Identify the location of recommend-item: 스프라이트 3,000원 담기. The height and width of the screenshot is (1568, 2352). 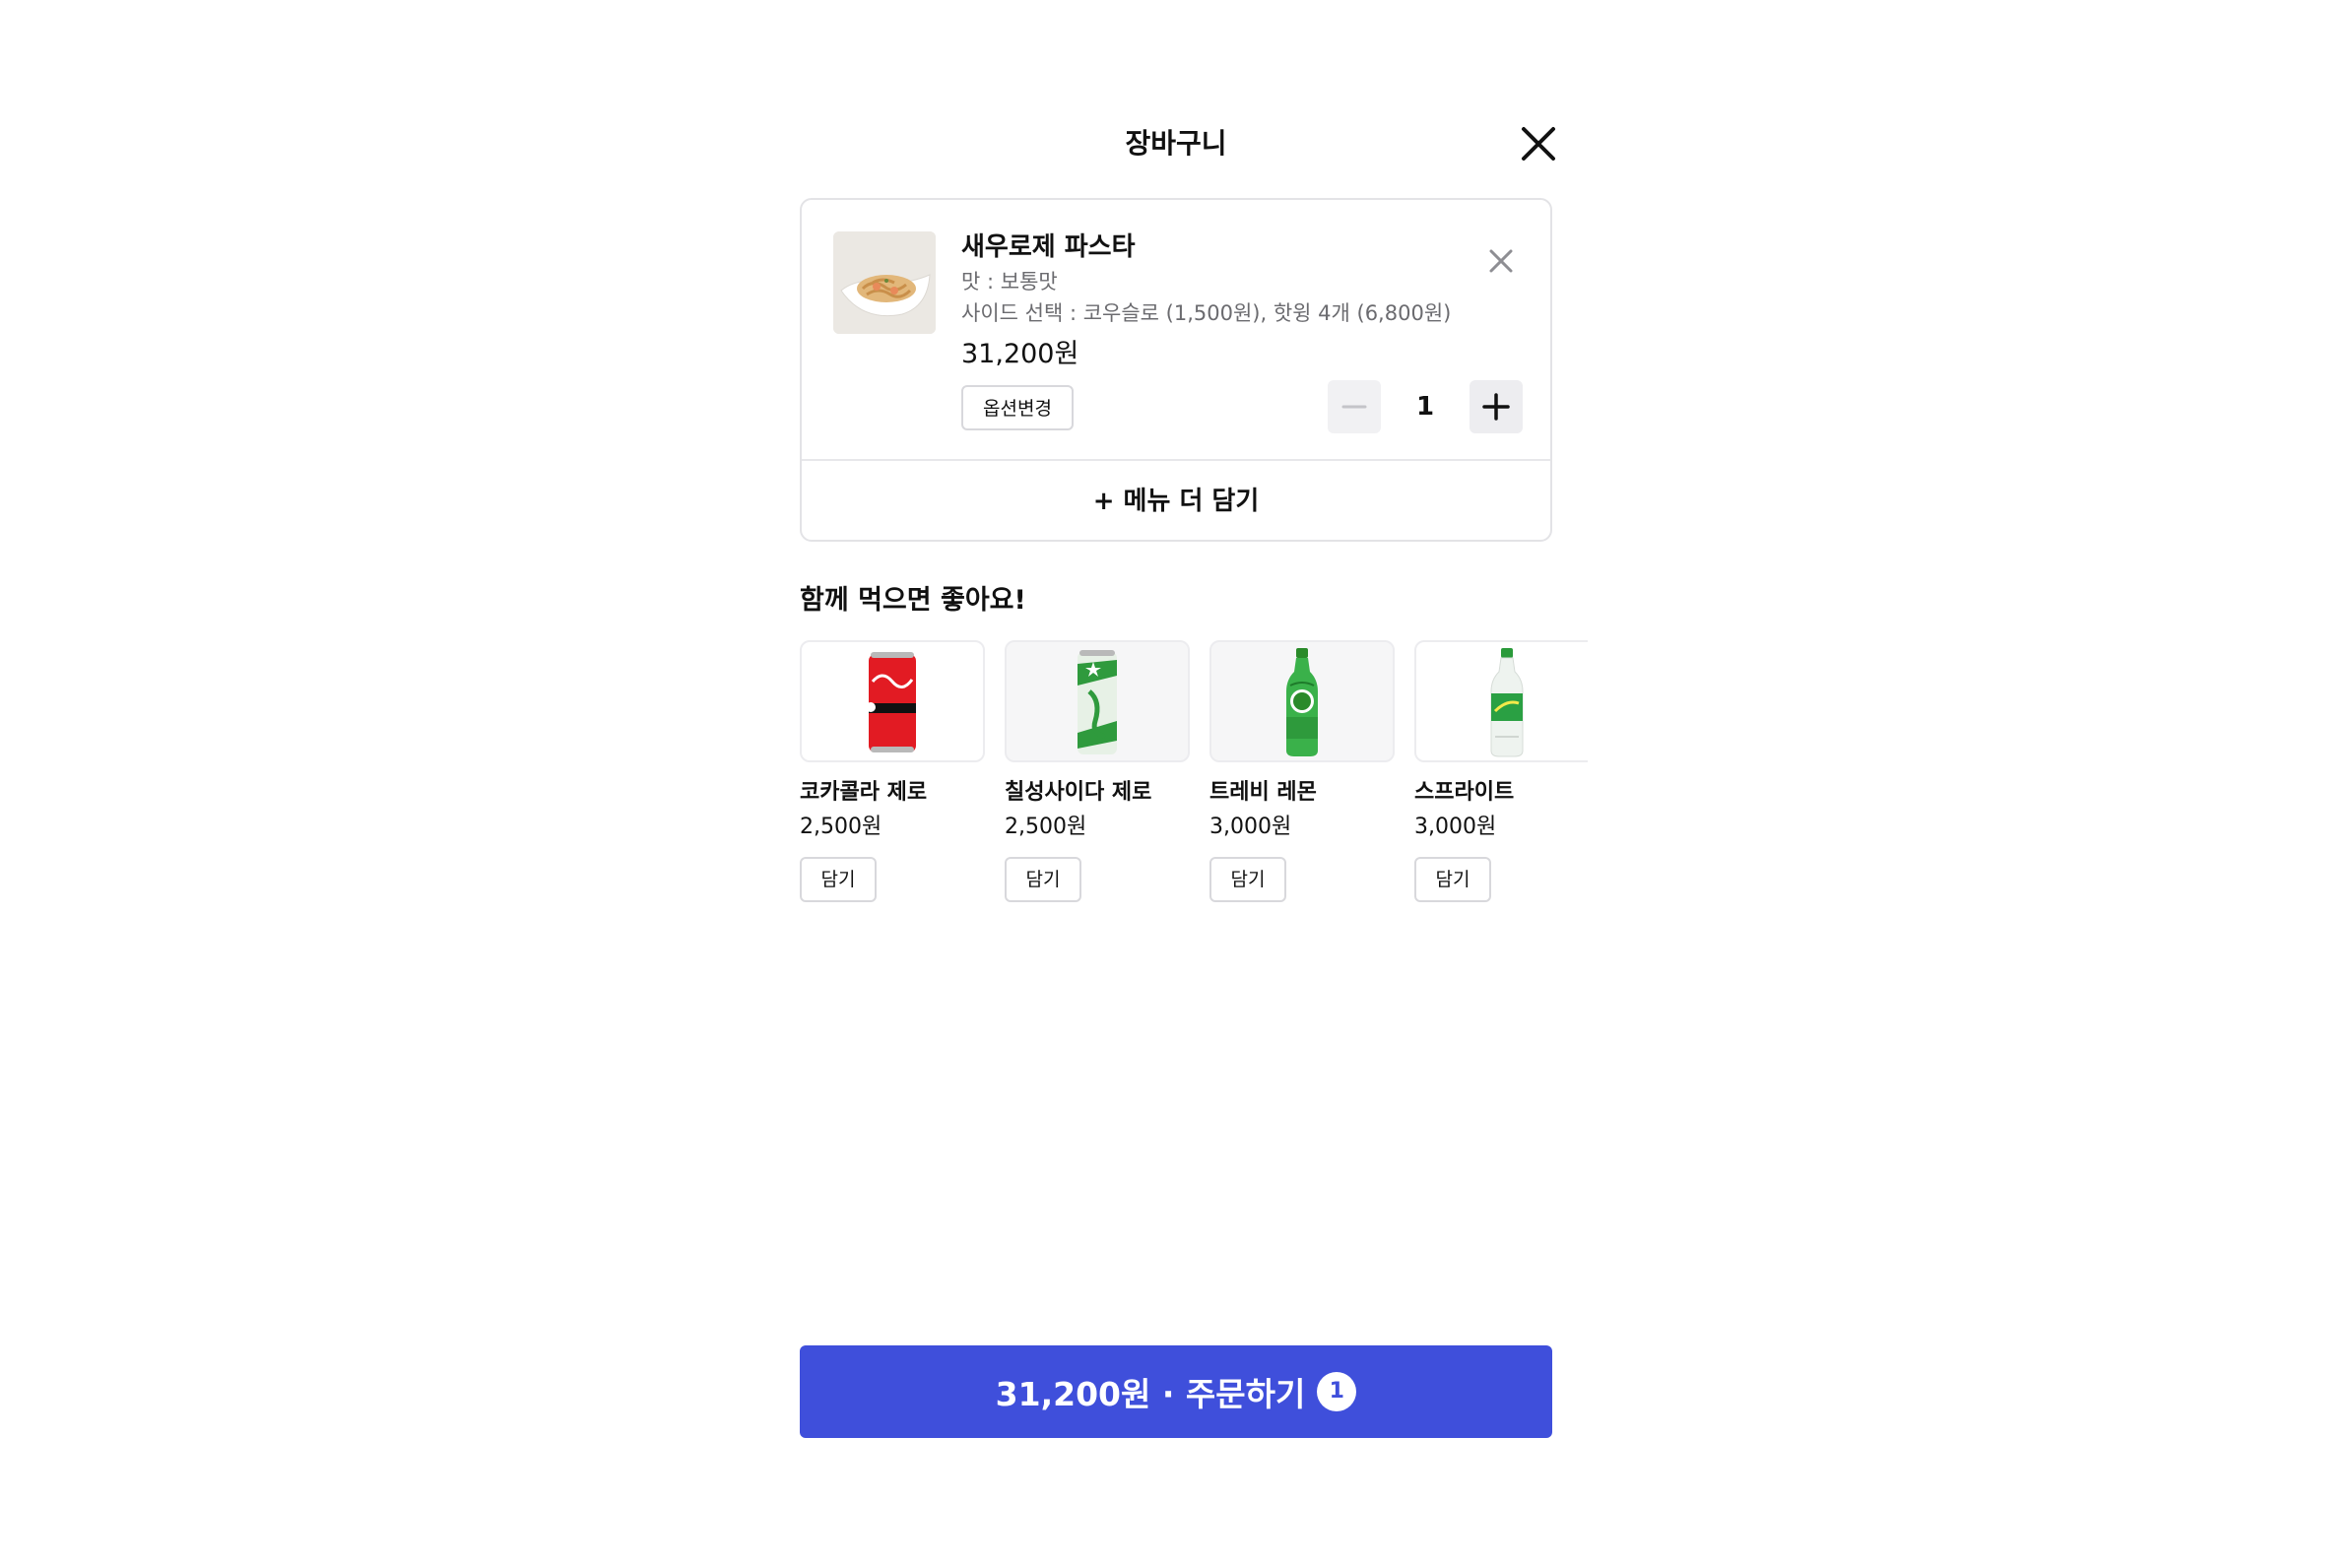
(1501, 771).